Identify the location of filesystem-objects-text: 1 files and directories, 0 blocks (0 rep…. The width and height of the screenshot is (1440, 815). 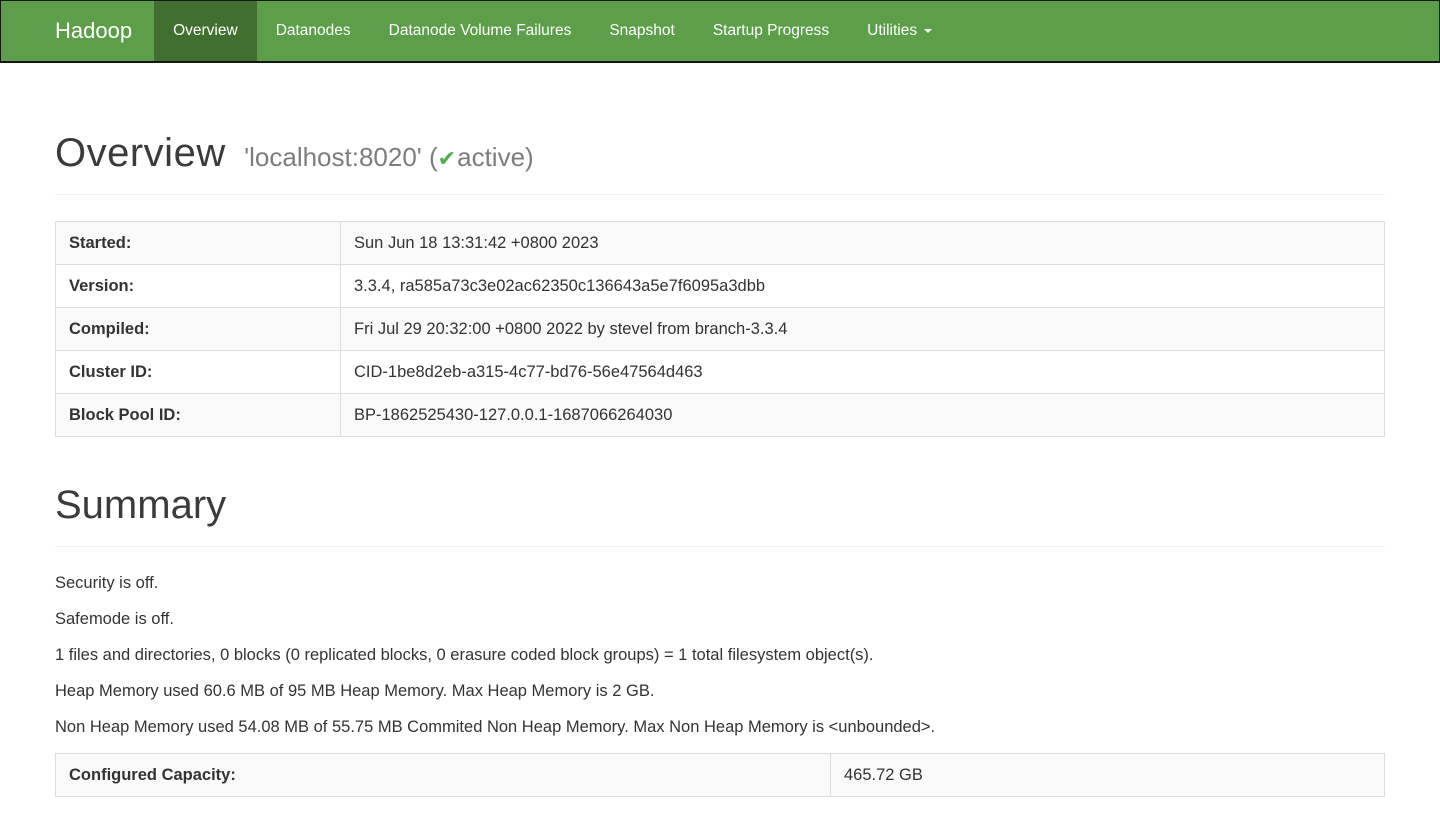
(464, 655).